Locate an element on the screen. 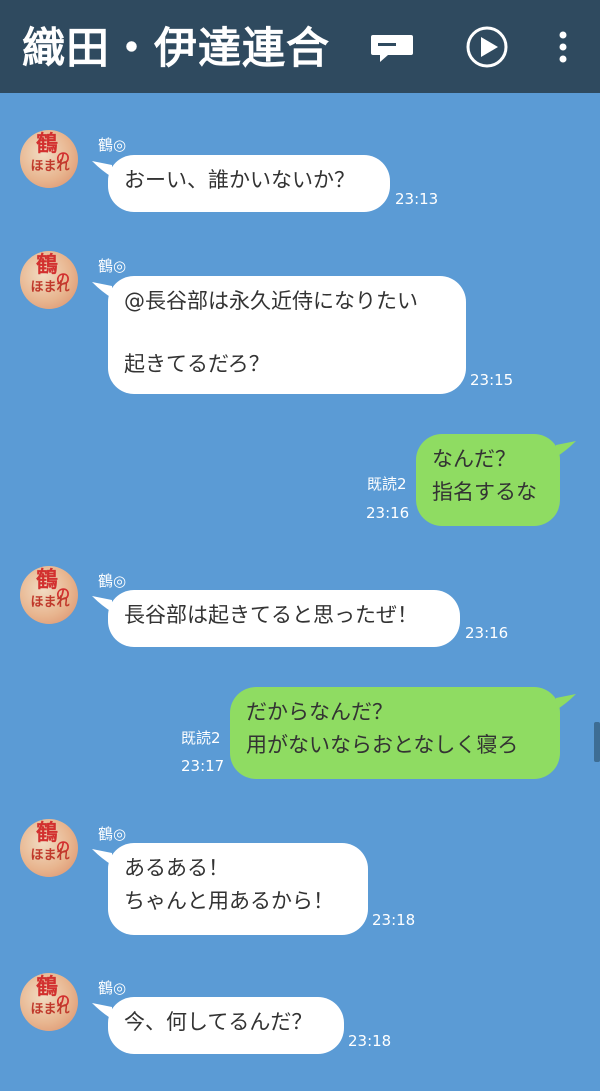 This screenshot has height=1091, width=600. message-time: 23:17 is located at coordinates (203, 766).